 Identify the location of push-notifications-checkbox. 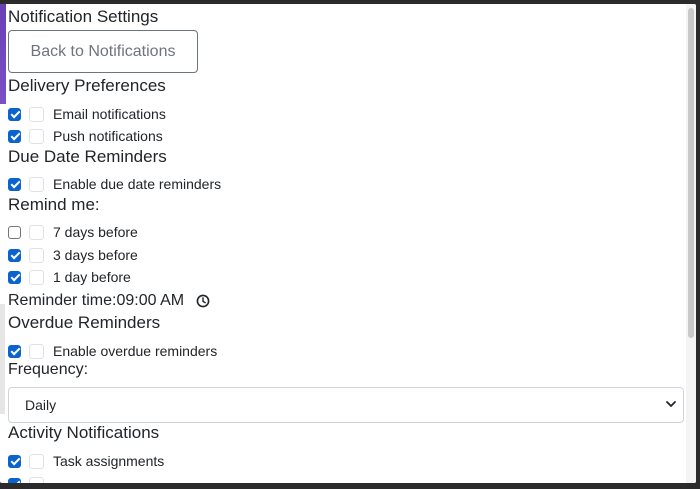
(14, 136).